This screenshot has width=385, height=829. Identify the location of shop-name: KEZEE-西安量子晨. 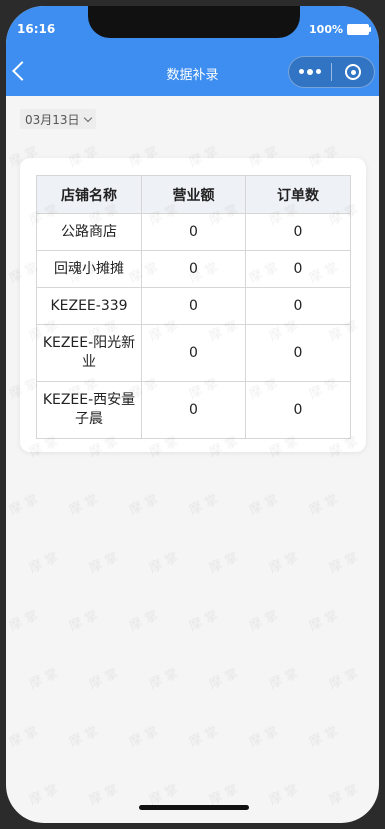
(89, 410).